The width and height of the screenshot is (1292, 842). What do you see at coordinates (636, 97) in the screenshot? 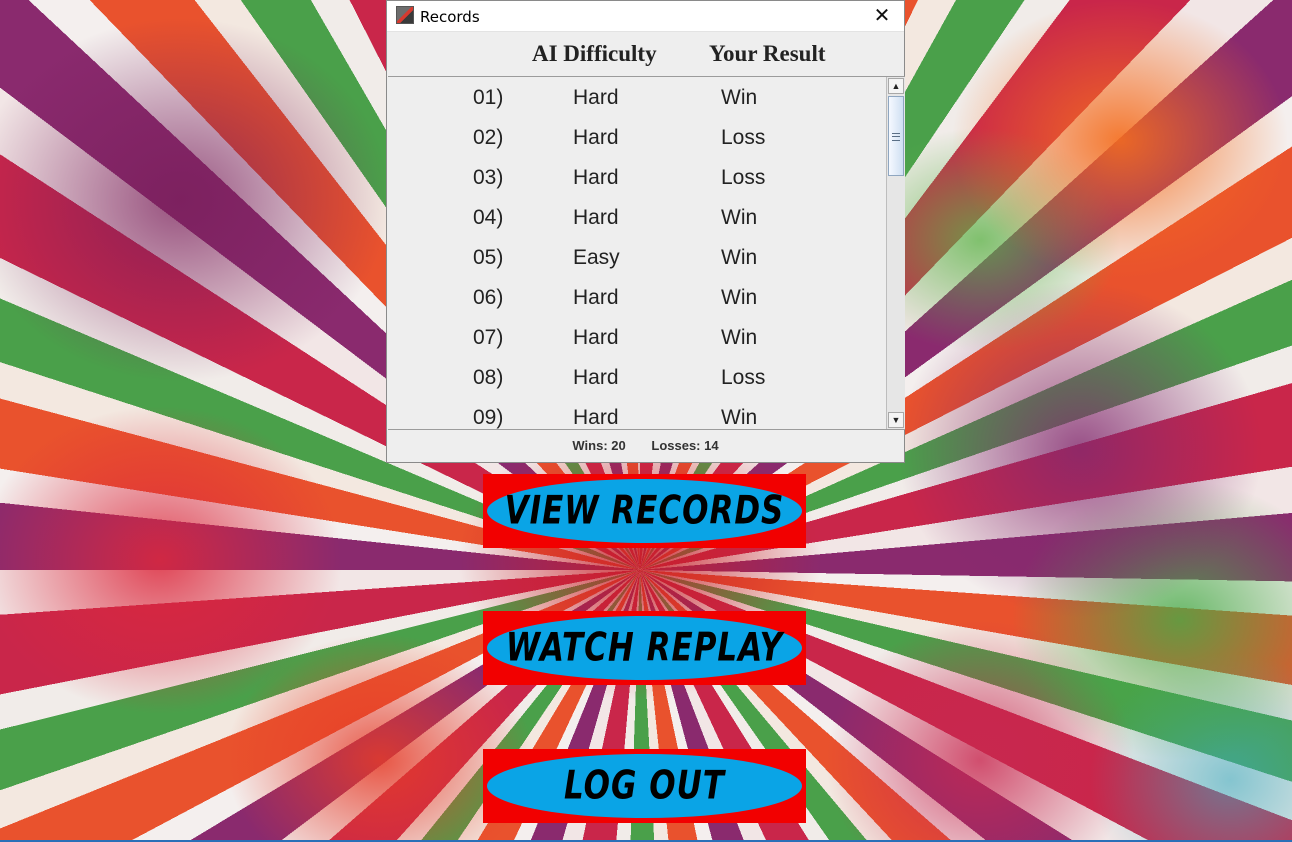
I see `record-row: 01) Hard Win` at bounding box center [636, 97].